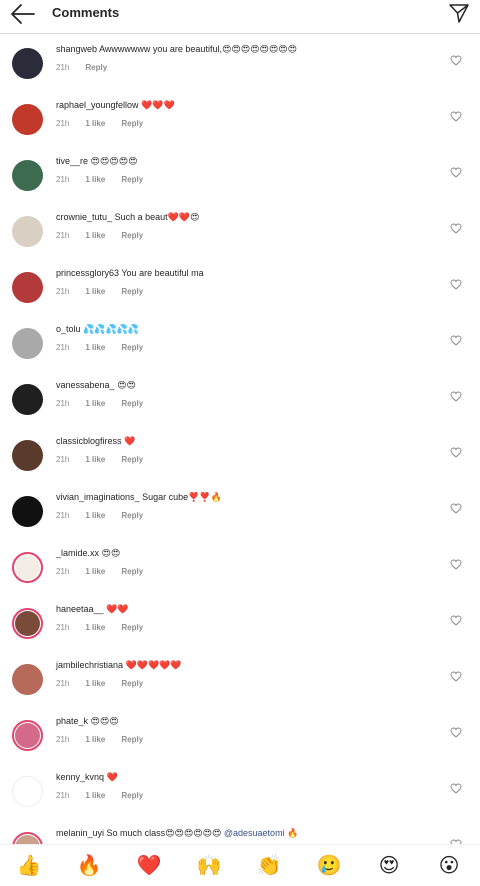 Image resolution: width=480 pixels, height=886 pixels. What do you see at coordinates (89, 665) in the screenshot?
I see `comment-username: jambilechristiana` at bounding box center [89, 665].